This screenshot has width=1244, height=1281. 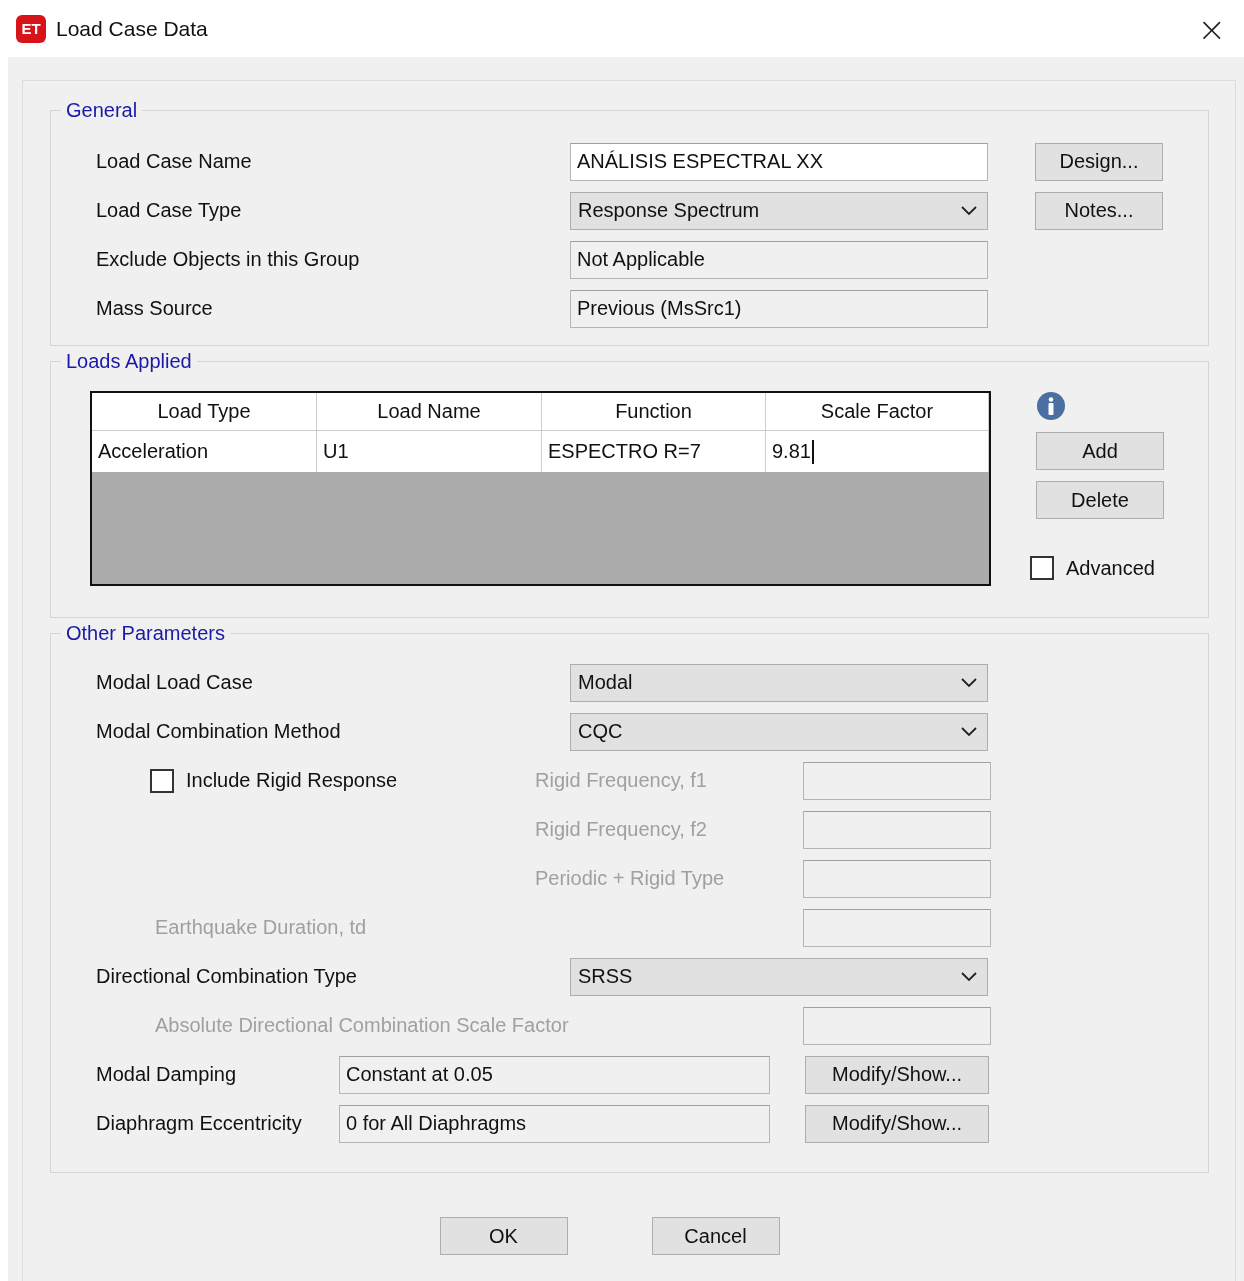 I want to click on table-cell: 9.81, so click(x=877, y=451).